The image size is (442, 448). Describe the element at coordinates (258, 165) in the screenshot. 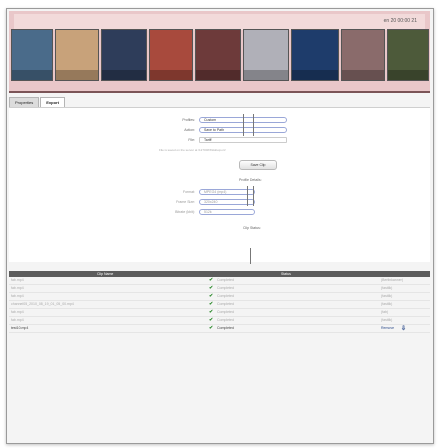

I see `save-clip-button: Save Clip` at that location.